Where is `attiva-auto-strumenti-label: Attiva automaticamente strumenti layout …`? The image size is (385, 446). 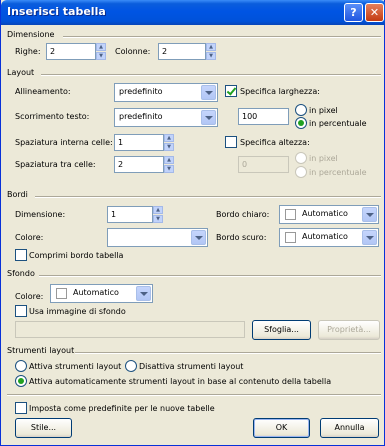 attiva-auto-strumenti-label: Attiva automaticamente strumenti layout … is located at coordinates (180, 381).